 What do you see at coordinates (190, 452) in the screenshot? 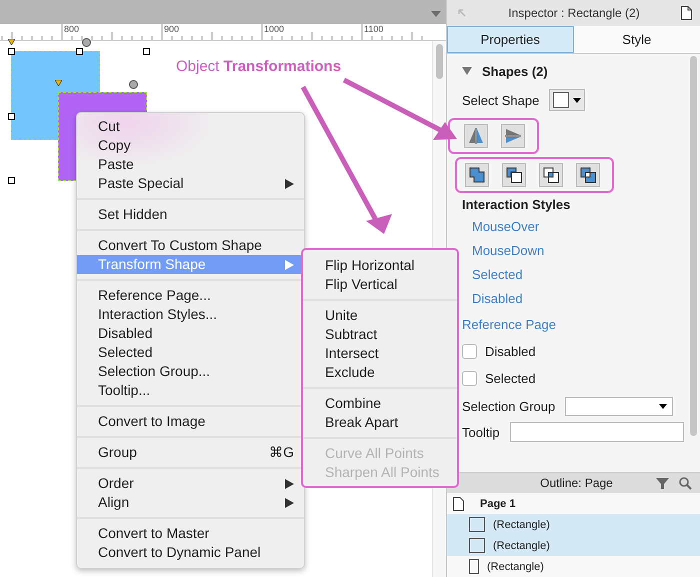
I see `menu-item: Group ⌘G` at bounding box center [190, 452].